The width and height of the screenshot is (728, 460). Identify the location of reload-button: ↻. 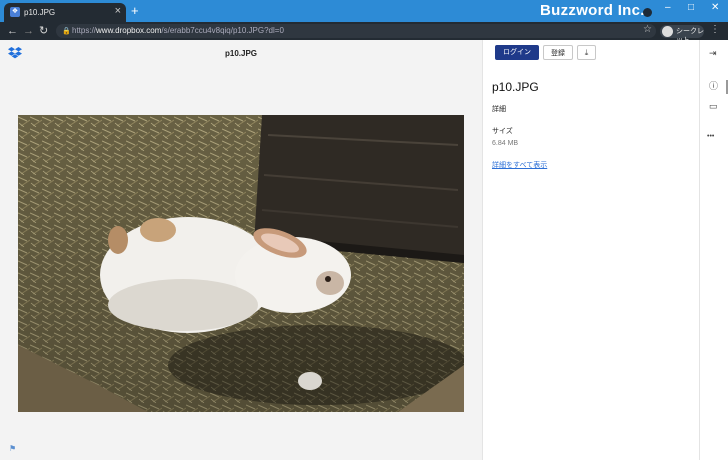
(43, 31).